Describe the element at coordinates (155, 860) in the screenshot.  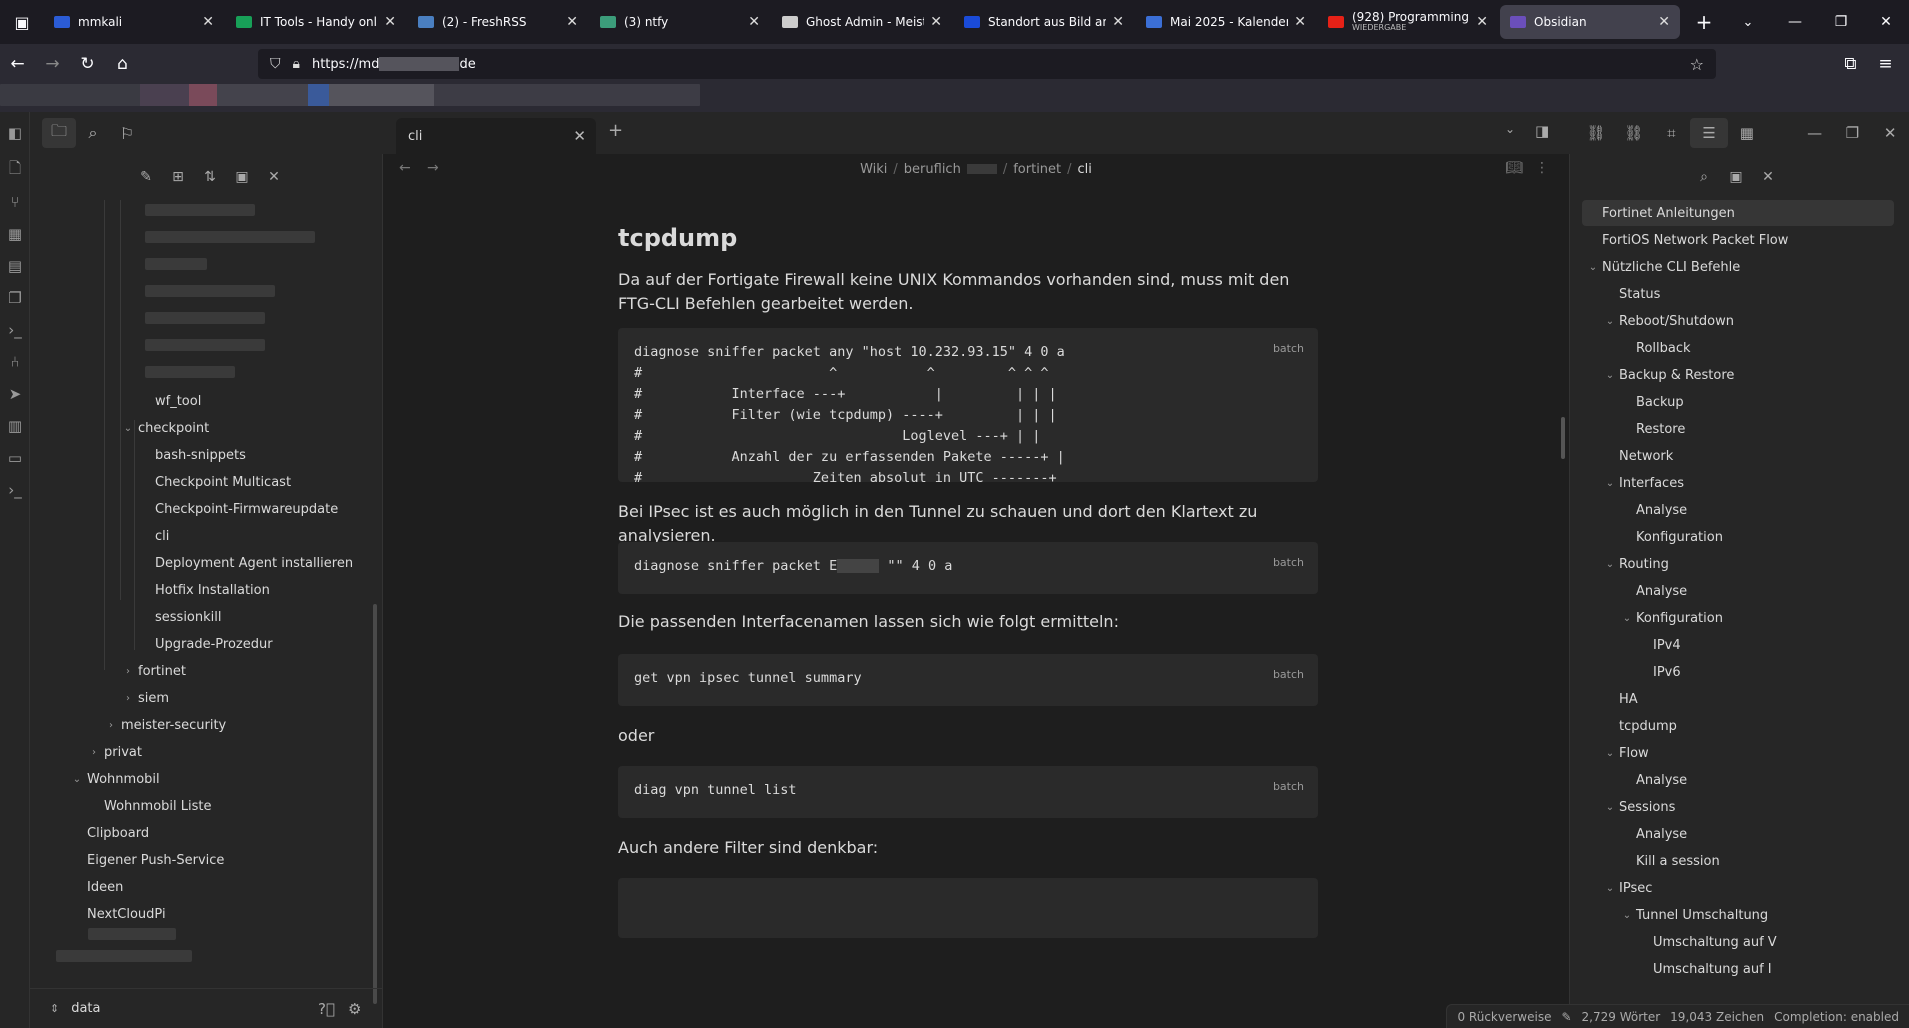
I see `file-item: Eigener Push-Service` at that location.